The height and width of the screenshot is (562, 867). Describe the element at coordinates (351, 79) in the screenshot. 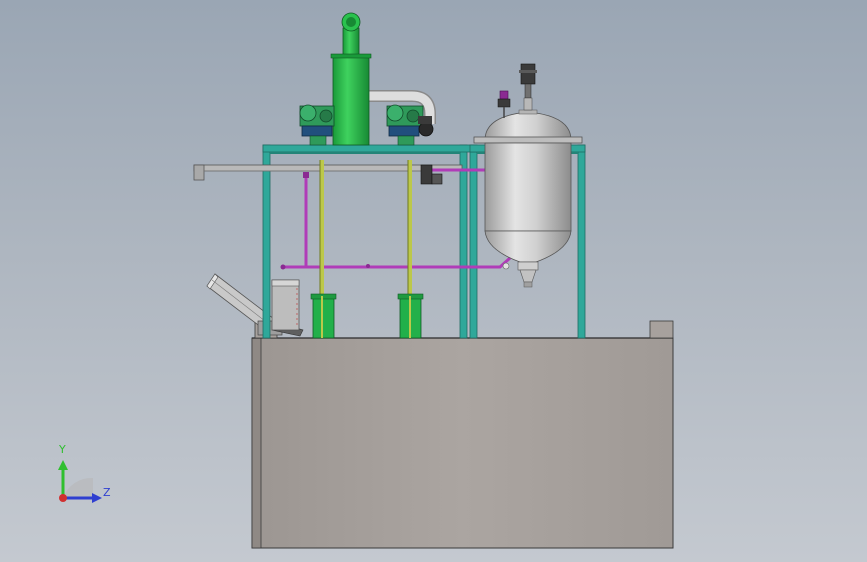

I see `green-column` at that location.